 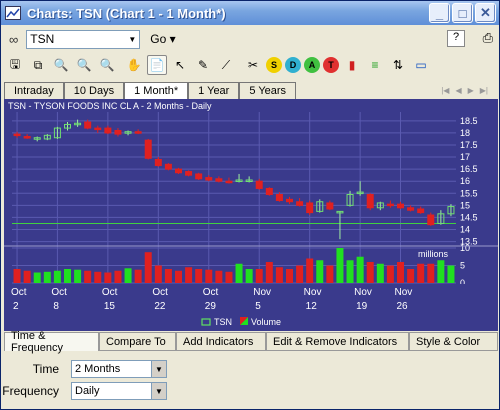 I want to click on notes-icon: 📄, so click(x=157, y=65).